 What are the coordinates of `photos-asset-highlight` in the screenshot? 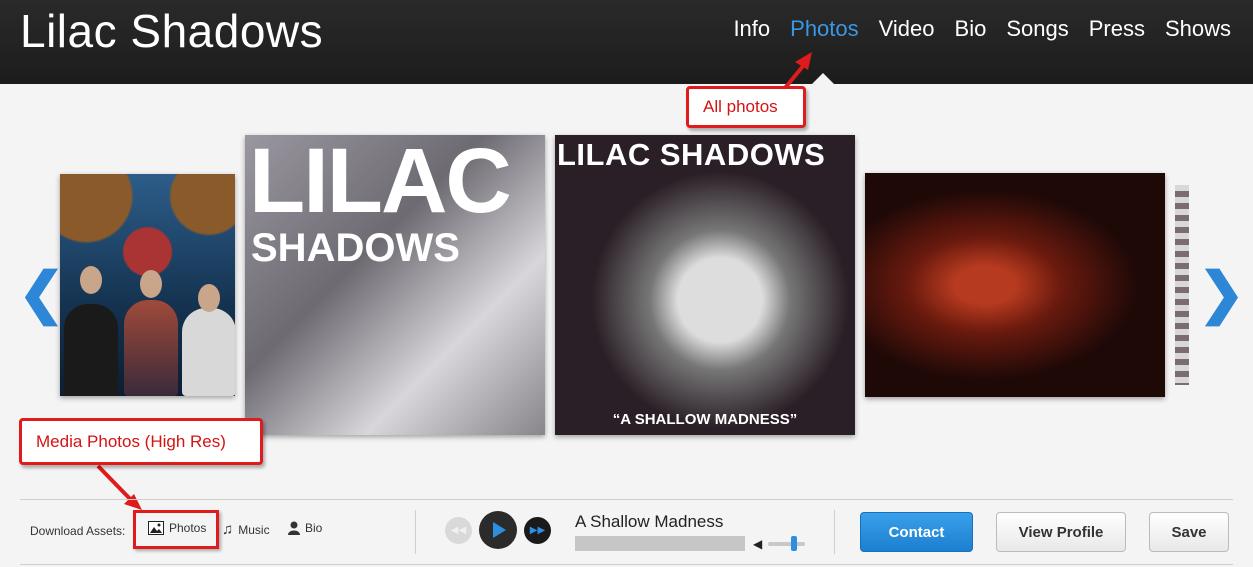 It's located at (176, 529).